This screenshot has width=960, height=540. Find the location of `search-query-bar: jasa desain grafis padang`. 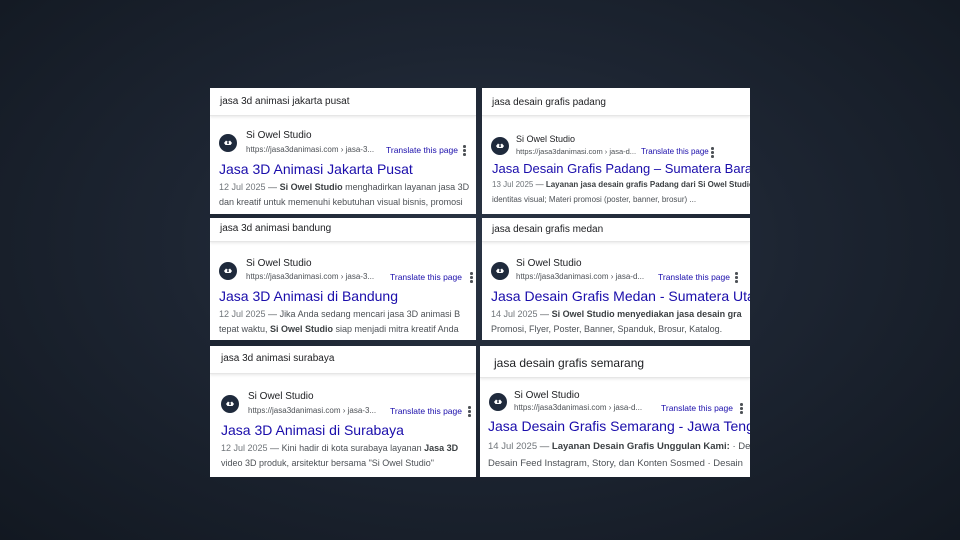

search-query-bar: jasa desain grafis padang is located at coordinates (616, 102).